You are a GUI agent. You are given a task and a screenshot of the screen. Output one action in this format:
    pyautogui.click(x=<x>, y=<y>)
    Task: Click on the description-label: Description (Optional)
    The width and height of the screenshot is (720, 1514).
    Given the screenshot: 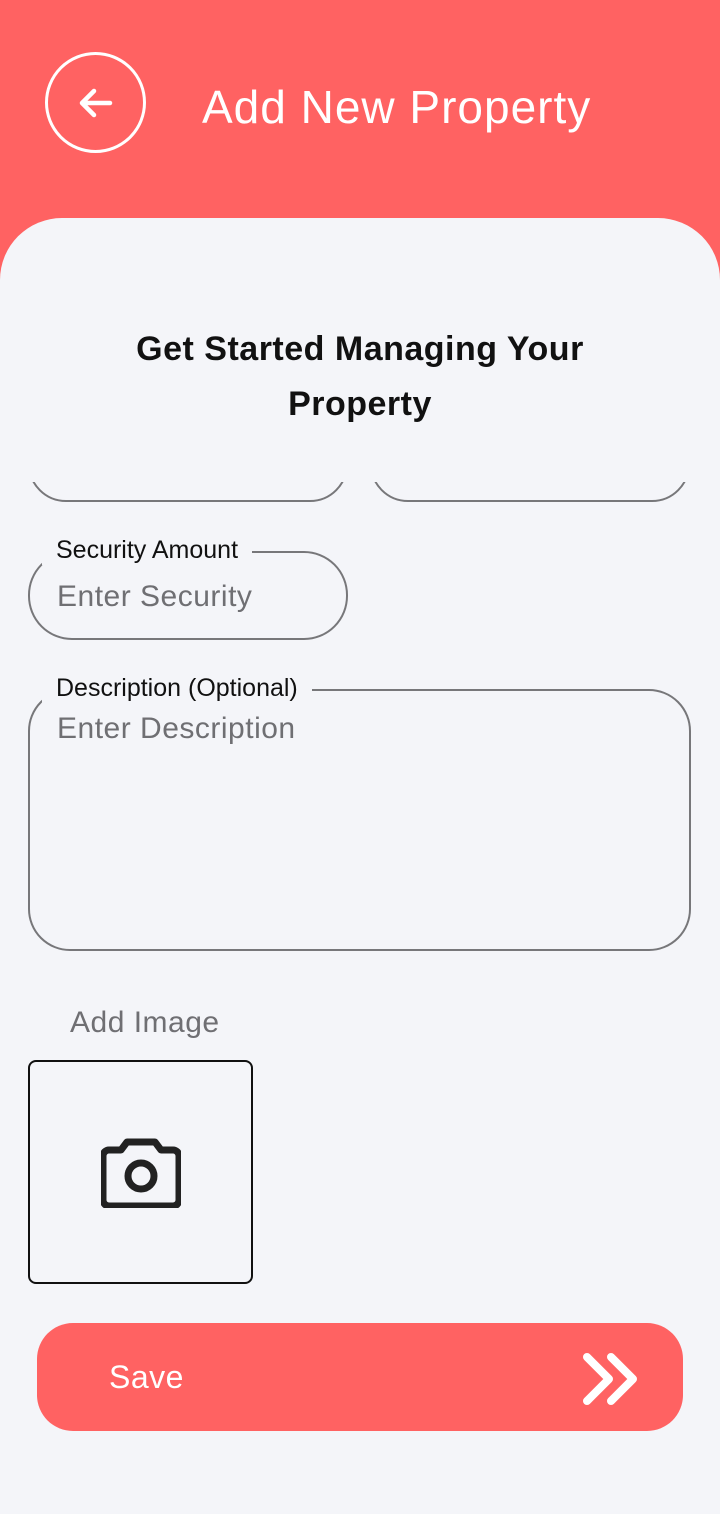 What is the action you would take?
    pyautogui.click(x=177, y=688)
    